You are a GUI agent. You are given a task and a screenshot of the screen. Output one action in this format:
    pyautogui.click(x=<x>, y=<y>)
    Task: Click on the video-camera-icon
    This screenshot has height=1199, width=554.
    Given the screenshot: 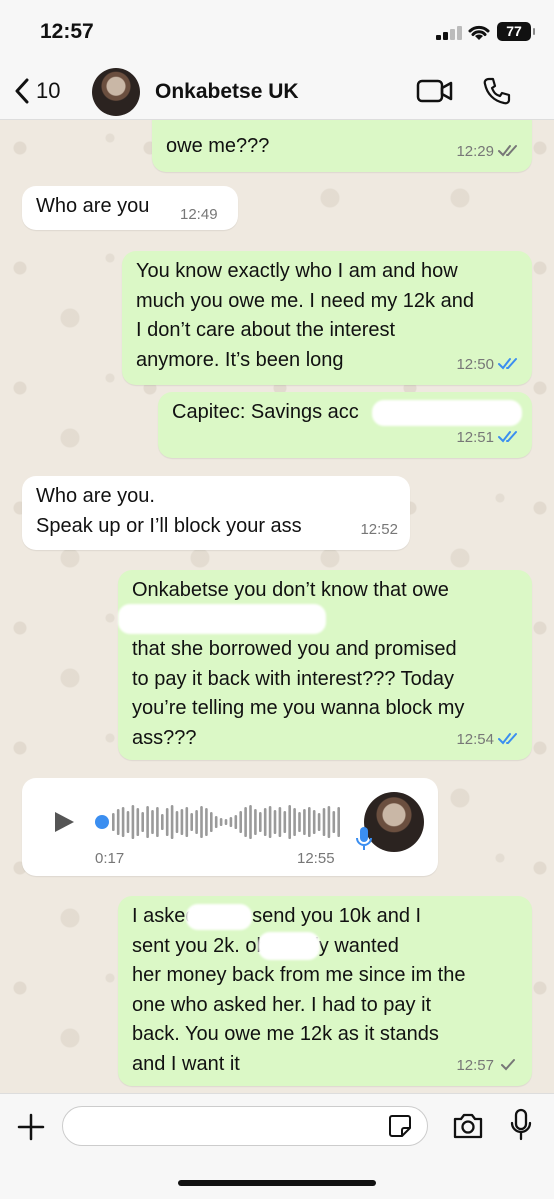 What is the action you would take?
    pyautogui.click(x=435, y=91)
    